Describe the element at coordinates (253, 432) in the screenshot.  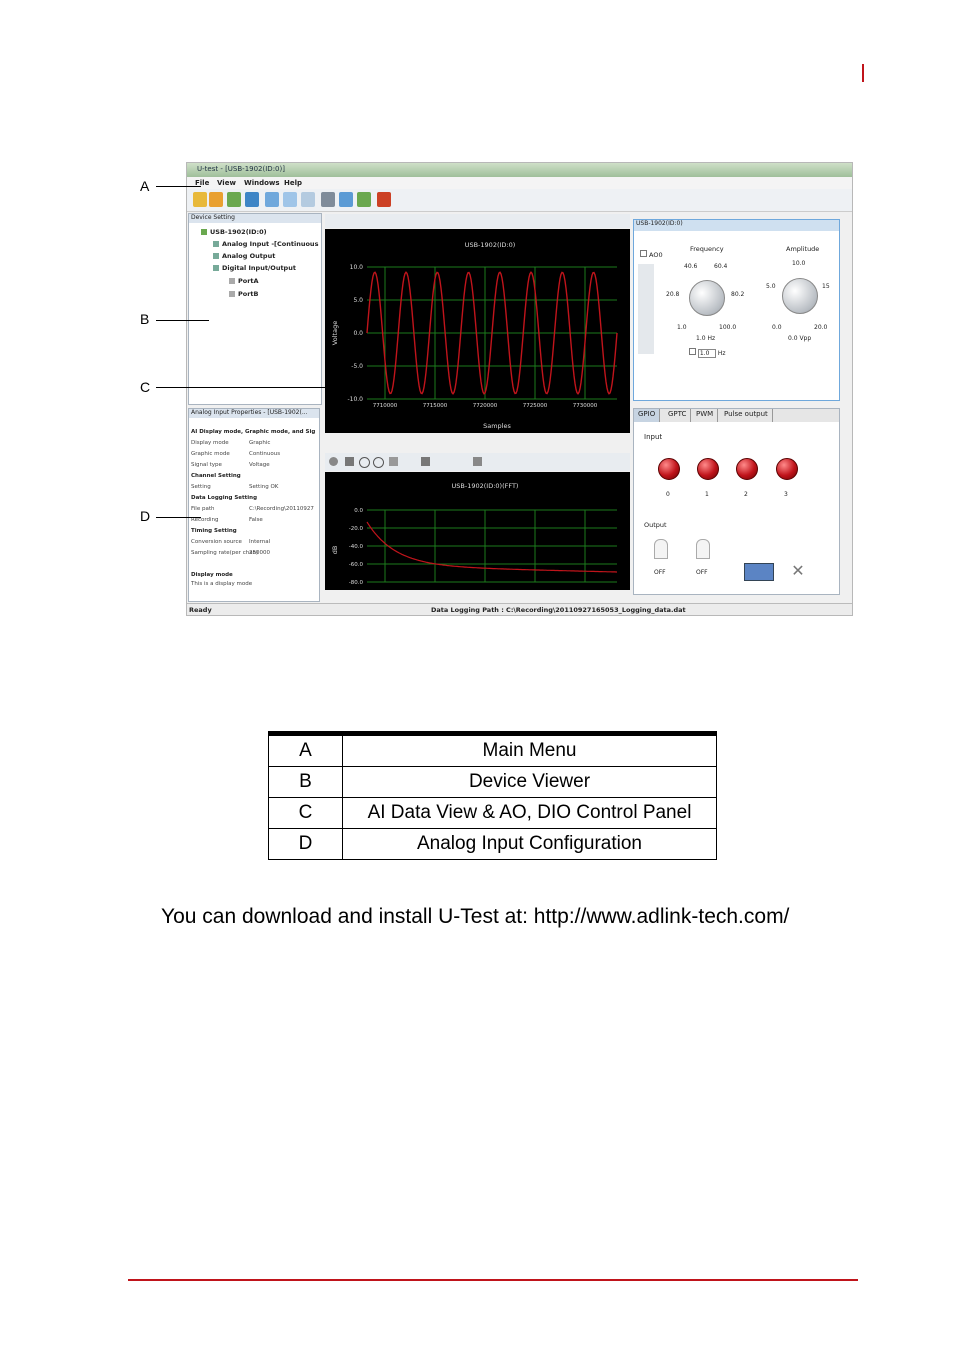
I see `property-group: AI Display mode, Graphic mode, and Sig` at that location.